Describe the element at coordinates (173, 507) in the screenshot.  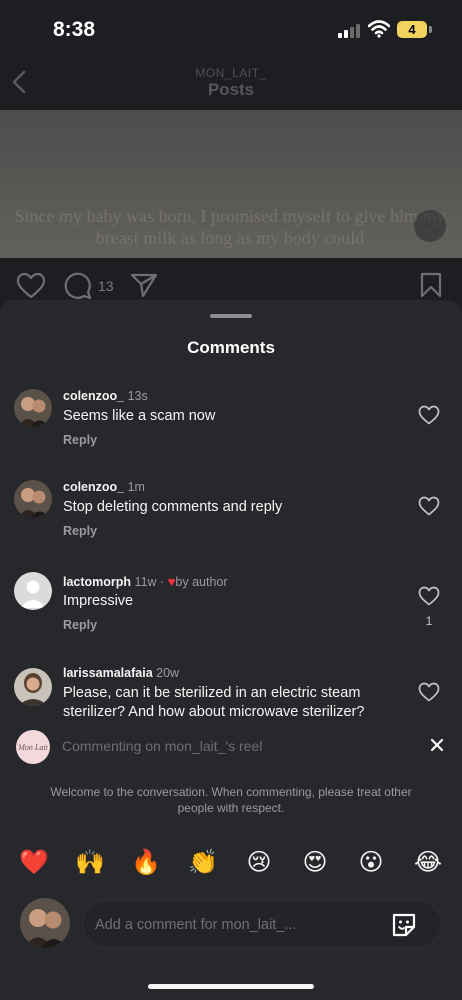
I see `comment-text: Stop deleting comments and reply` at that location.